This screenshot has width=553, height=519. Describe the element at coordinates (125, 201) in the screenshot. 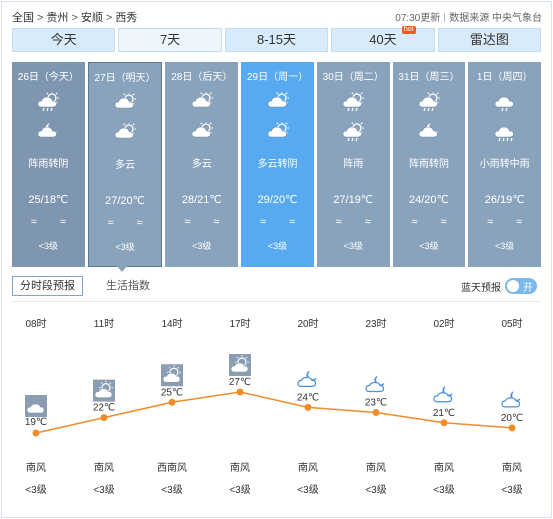

I see `day-temperature: 27/20℃` at that location.